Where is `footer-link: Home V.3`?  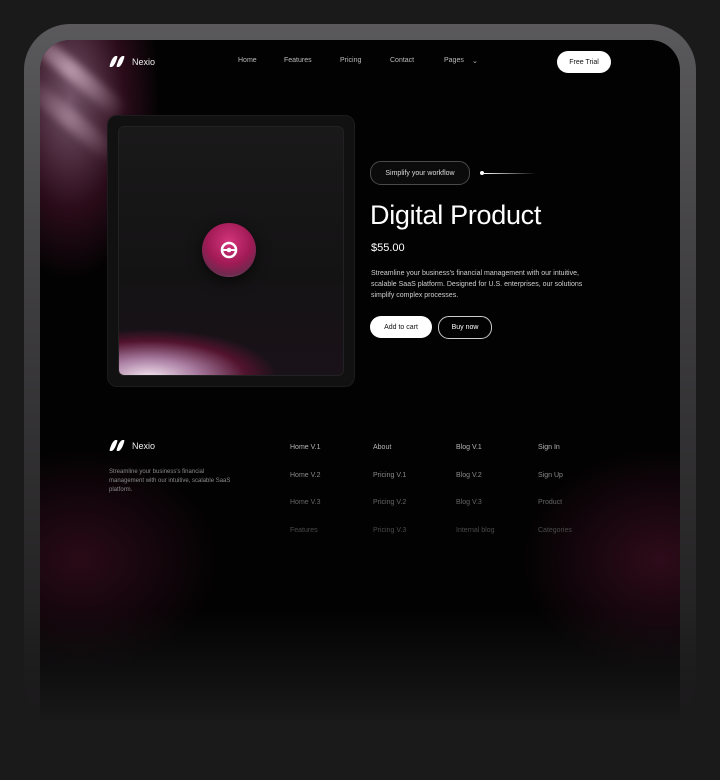
footer-link: Home V.3 is located at coordinates (305, 502).